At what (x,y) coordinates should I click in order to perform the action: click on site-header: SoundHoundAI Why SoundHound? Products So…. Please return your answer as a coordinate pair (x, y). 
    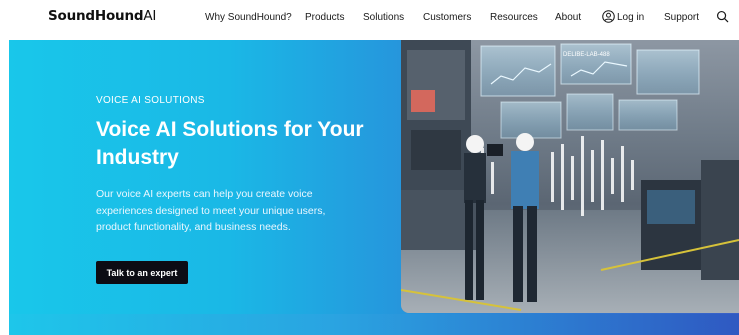
    Looking at the image, I should click on (369, 20).